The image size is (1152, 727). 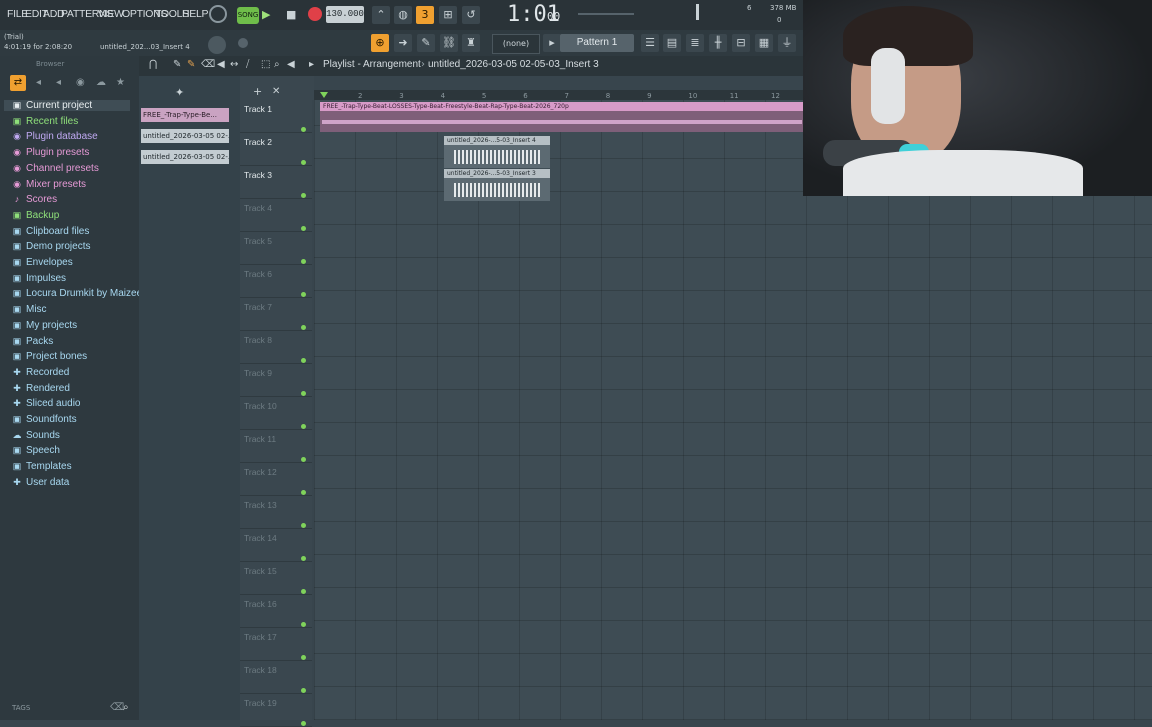 What do you see at coordinates (449, 43) in the screenshot?
I see `link-tool-icon: ⛓` at bounding box center [449, 43].